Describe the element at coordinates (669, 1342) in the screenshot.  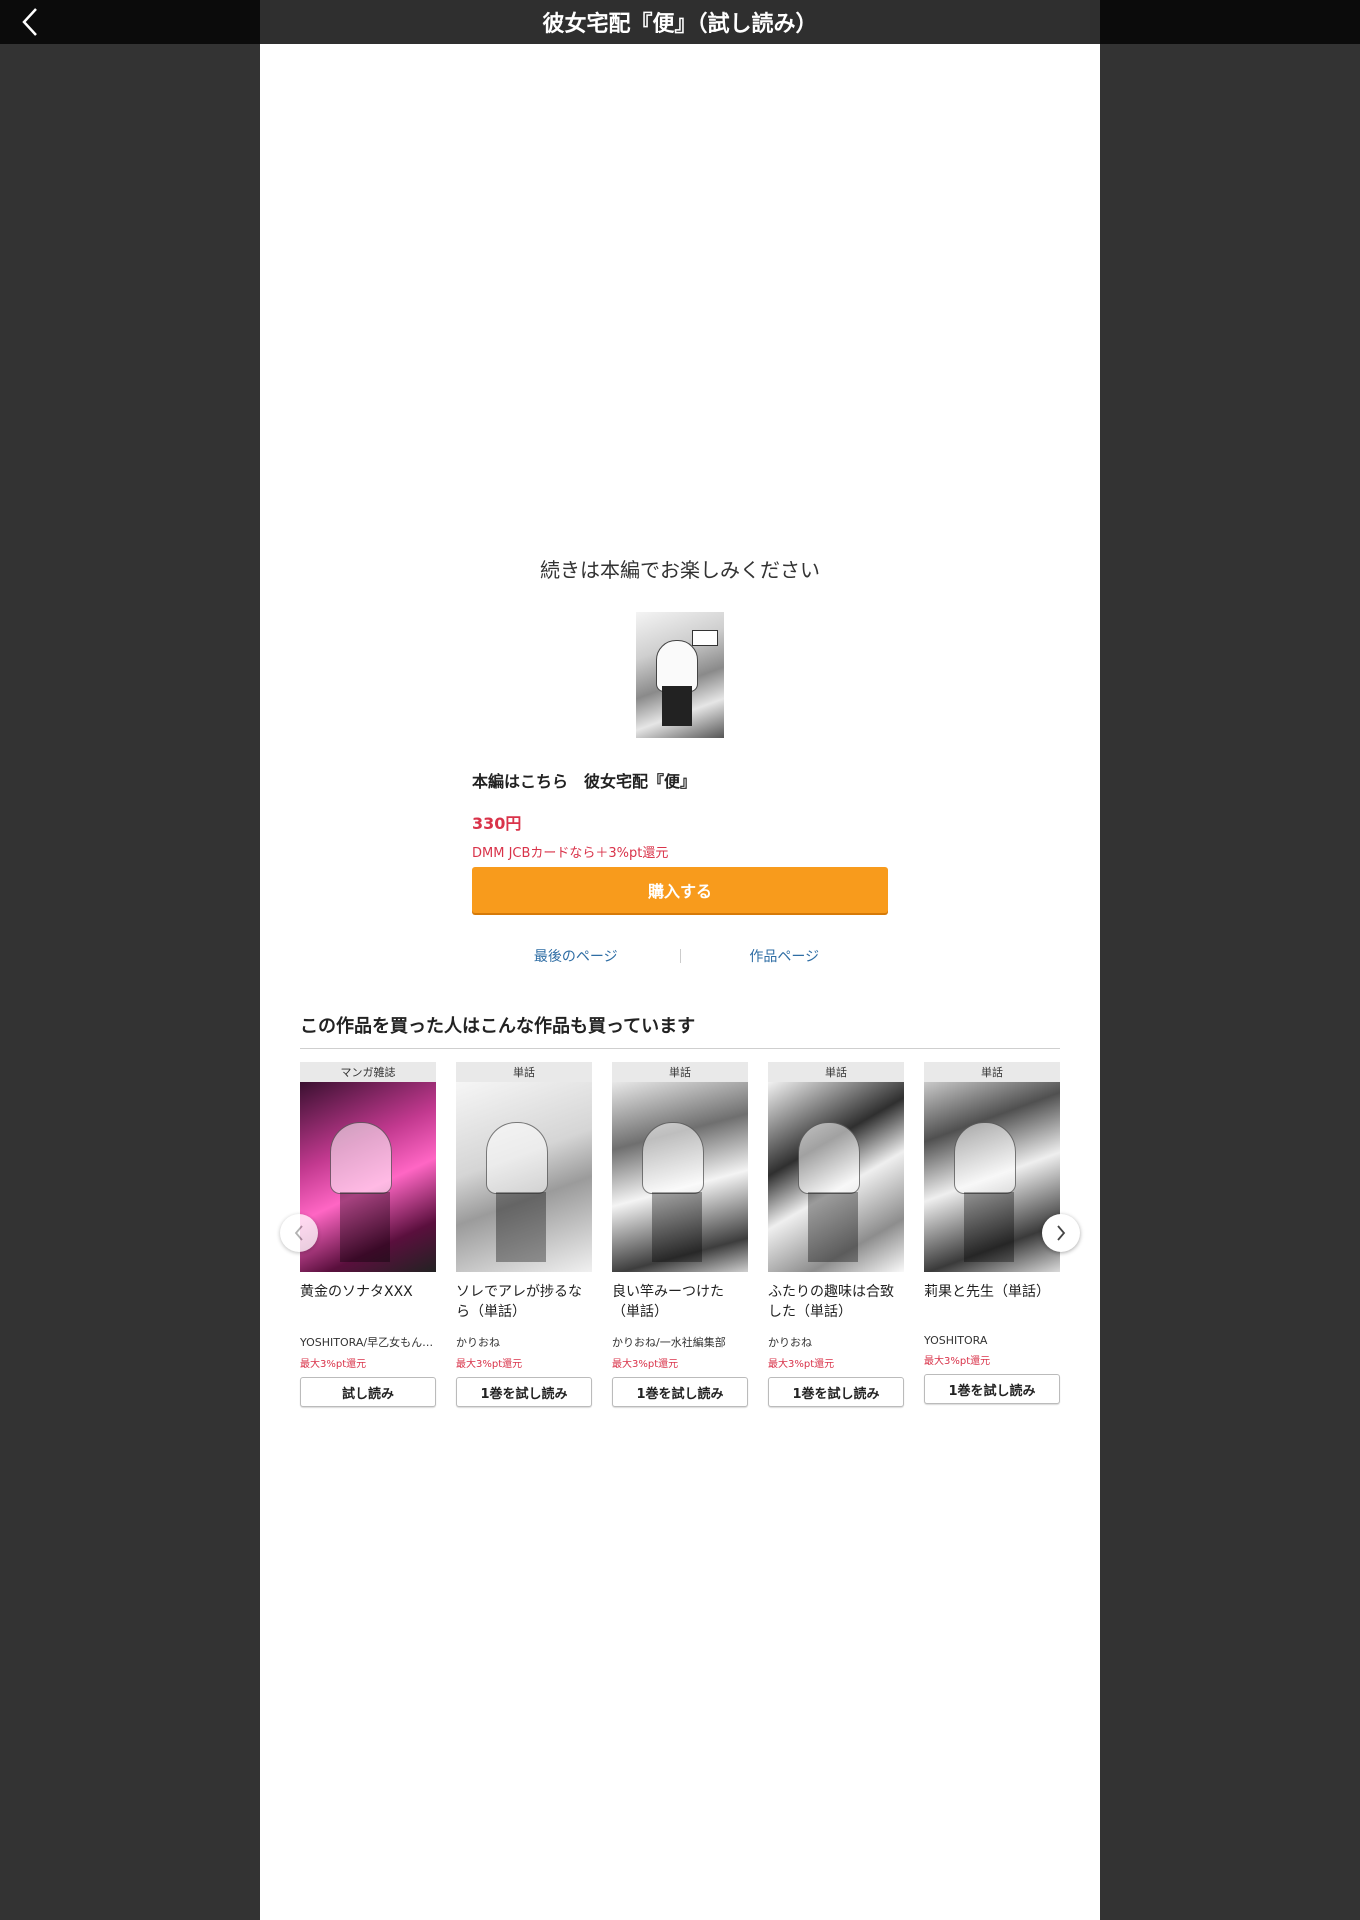
I see `card-author: かりおね/一水社編集部` at that location.